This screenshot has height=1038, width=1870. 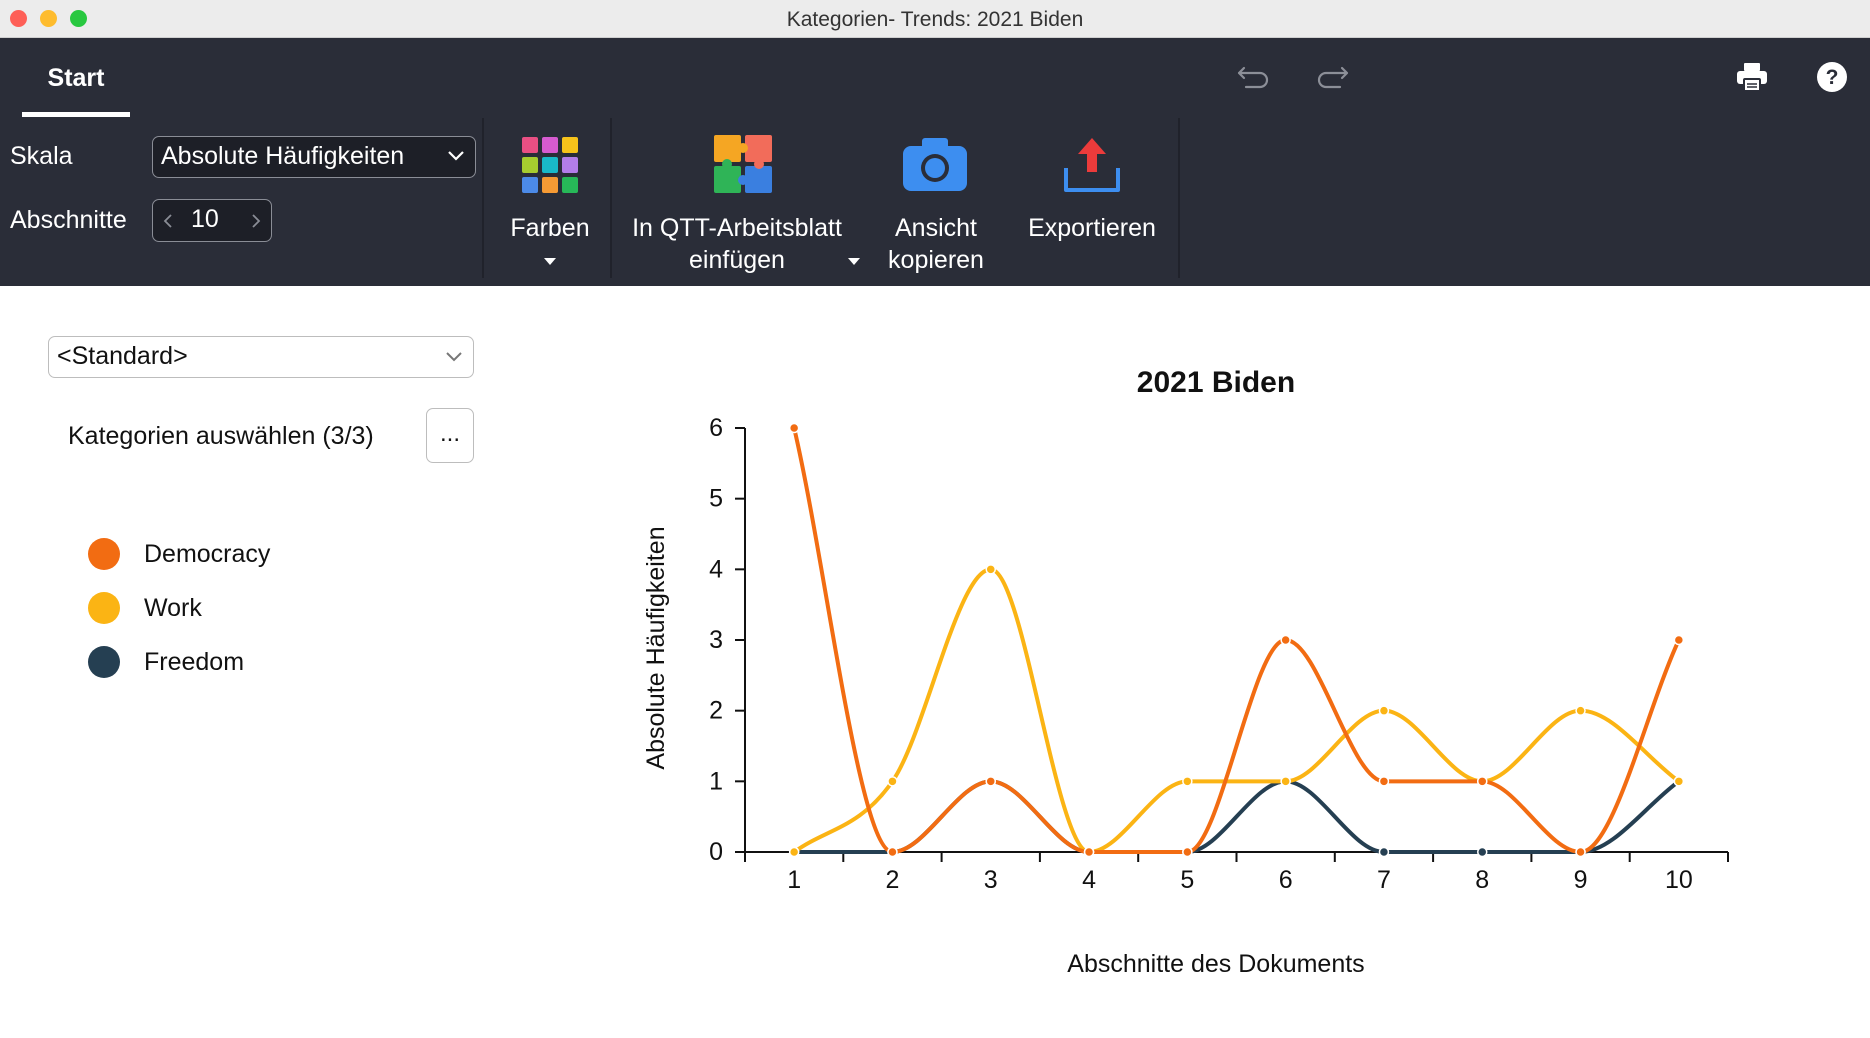 What do you see at coordinates (1215, 964) in the screenshot?
I see `chart-xlabel: Abschnitte des Dokuments` at bounding box center [1215, 964].